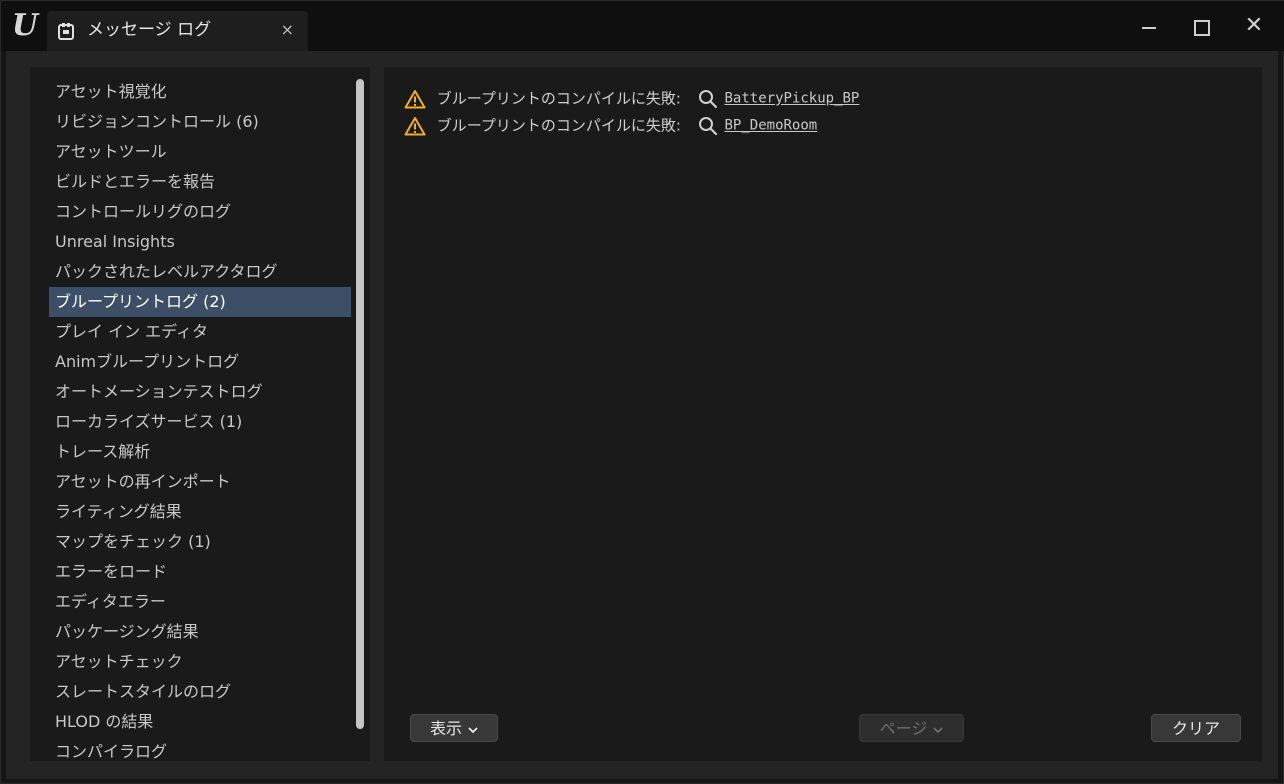 The image size is (1284, 784). What do you see at coordinates (25, 25) in the screenshot?
I see `unreal-logo-icon: U` at bounding box center [25, 25].